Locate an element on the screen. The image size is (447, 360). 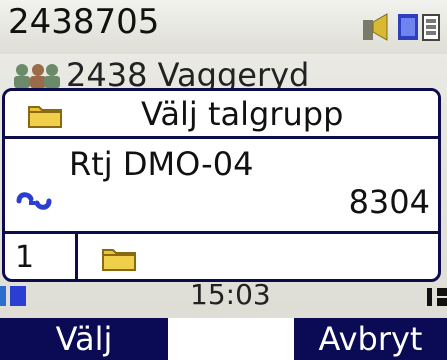
current-group-row: 2438 Vaggeryd is located at coordinates (198, 75).